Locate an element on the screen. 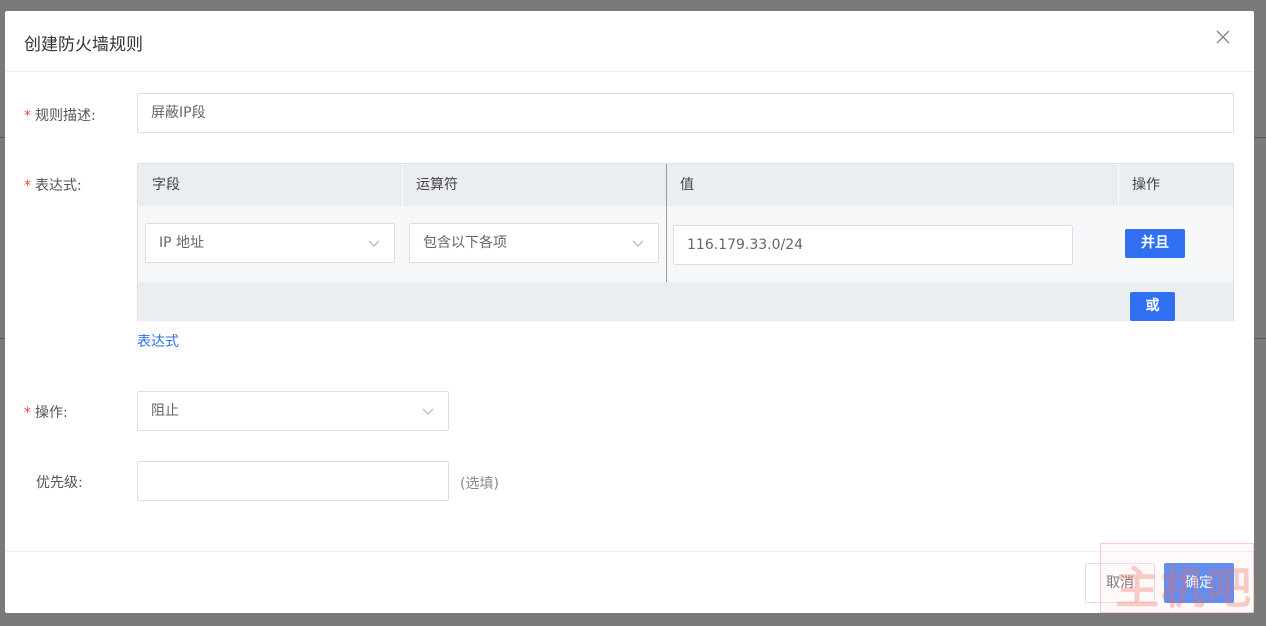 This screenshot has height=626, width=1266. description-value: 屏蔽IP段 is located at coordinates (178, 113).